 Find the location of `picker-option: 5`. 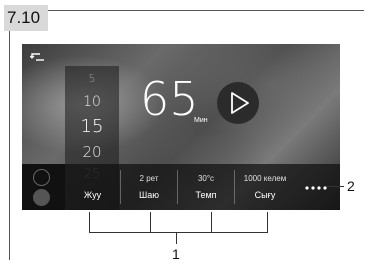

picker-option: 5 is located at coordinates (92, 78).